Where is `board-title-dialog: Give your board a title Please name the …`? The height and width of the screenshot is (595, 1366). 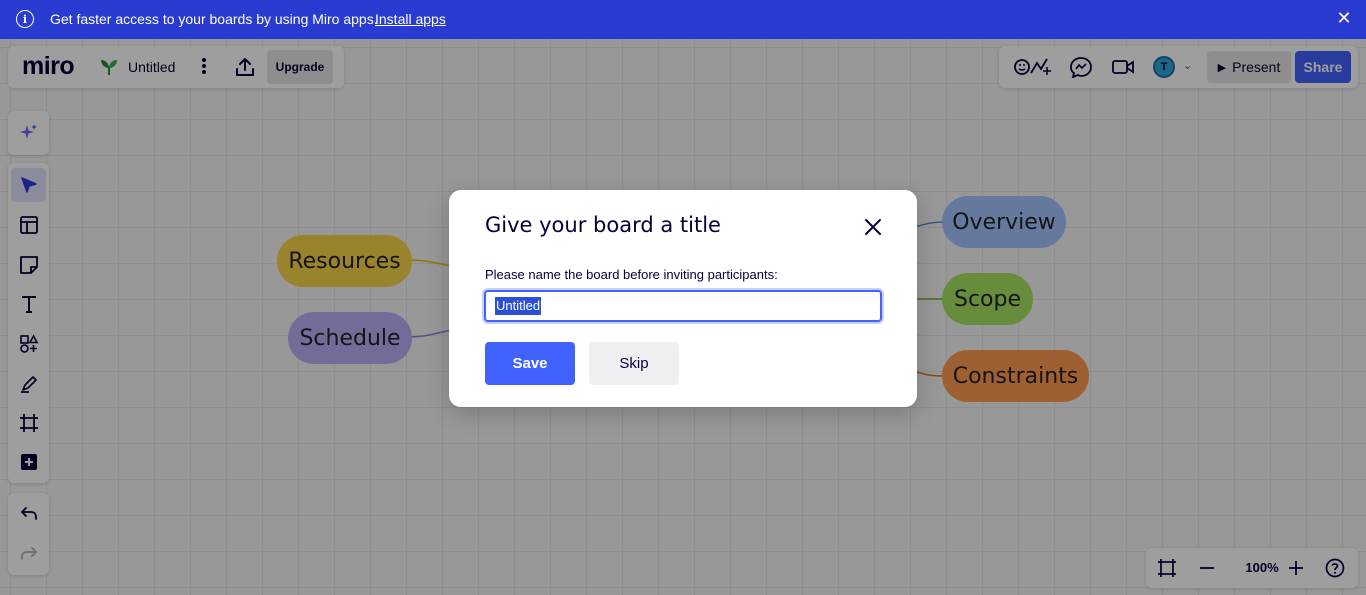
board-title-dialog: Give your board a title Please name the … is located at coordinates (683, 298).